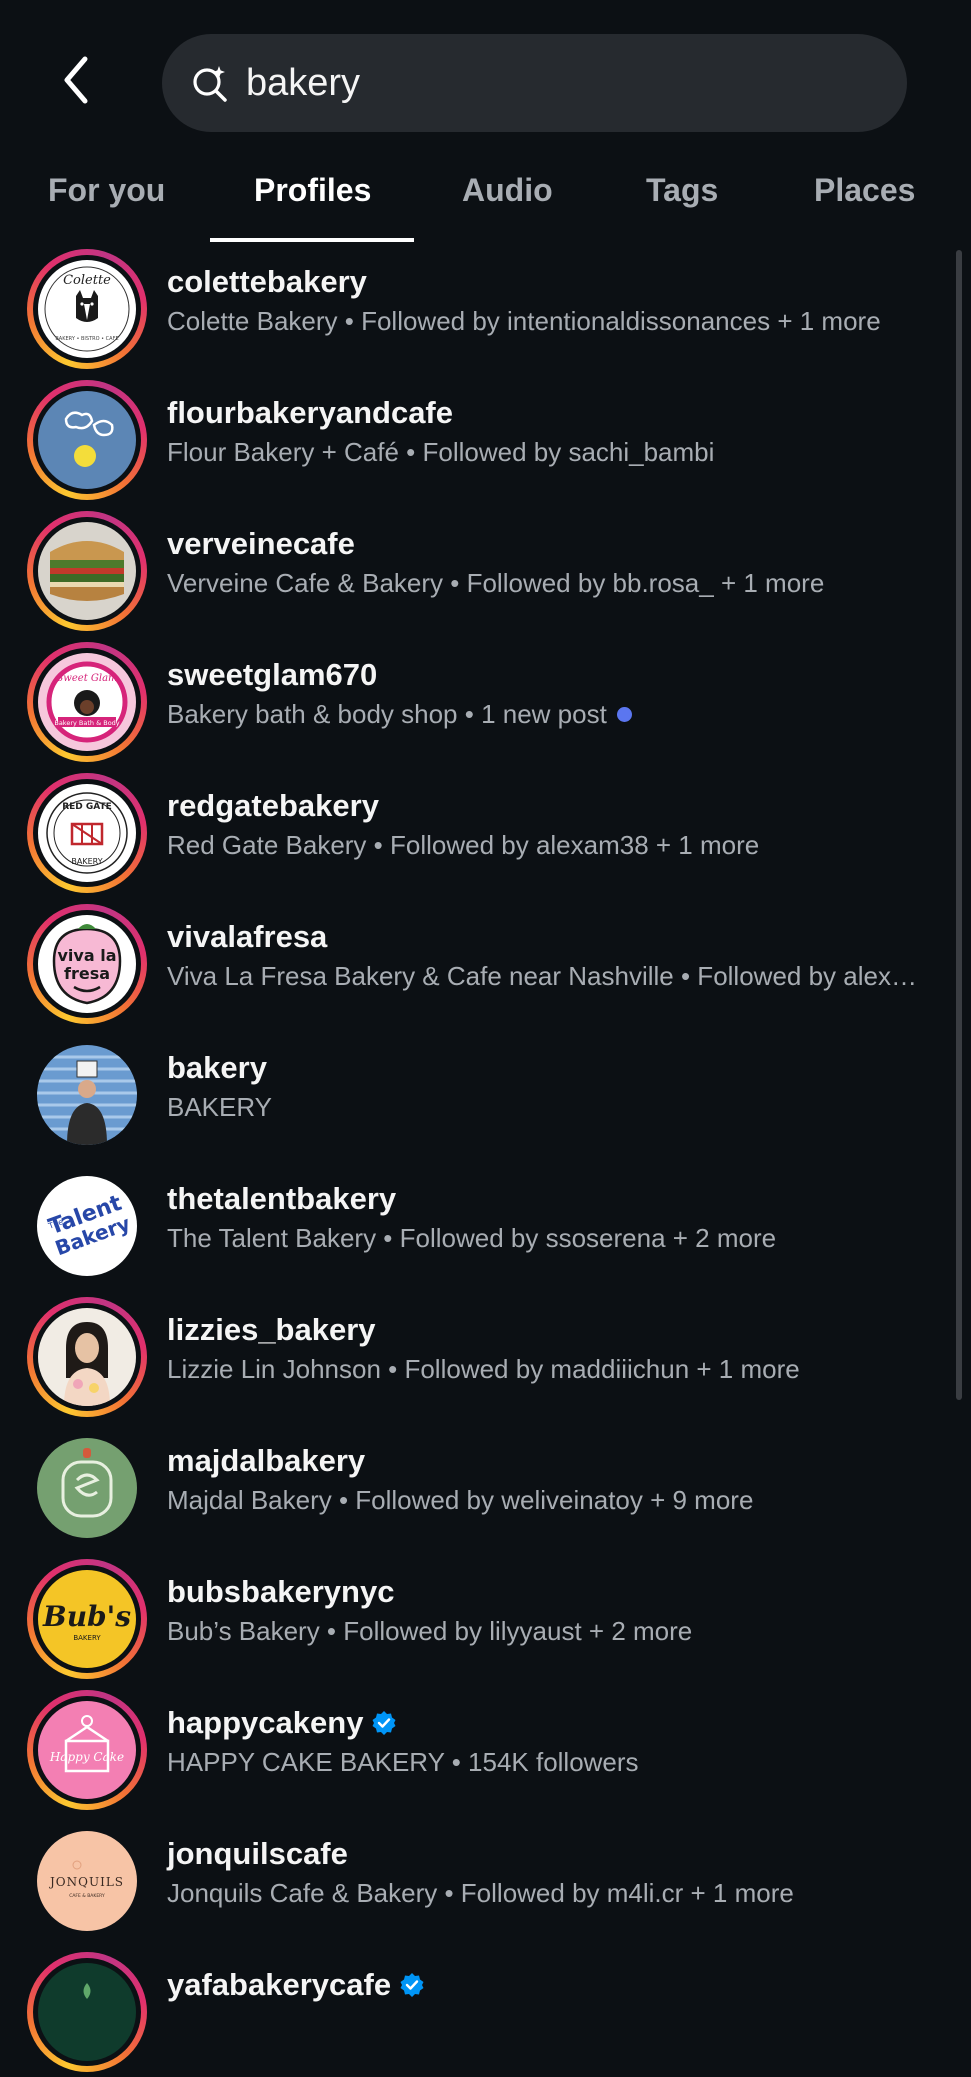 The width and height of the screenshot is (971, 2077). I want to click on talent-logo-icon: Talent Bakery The, so click(87, 1226).